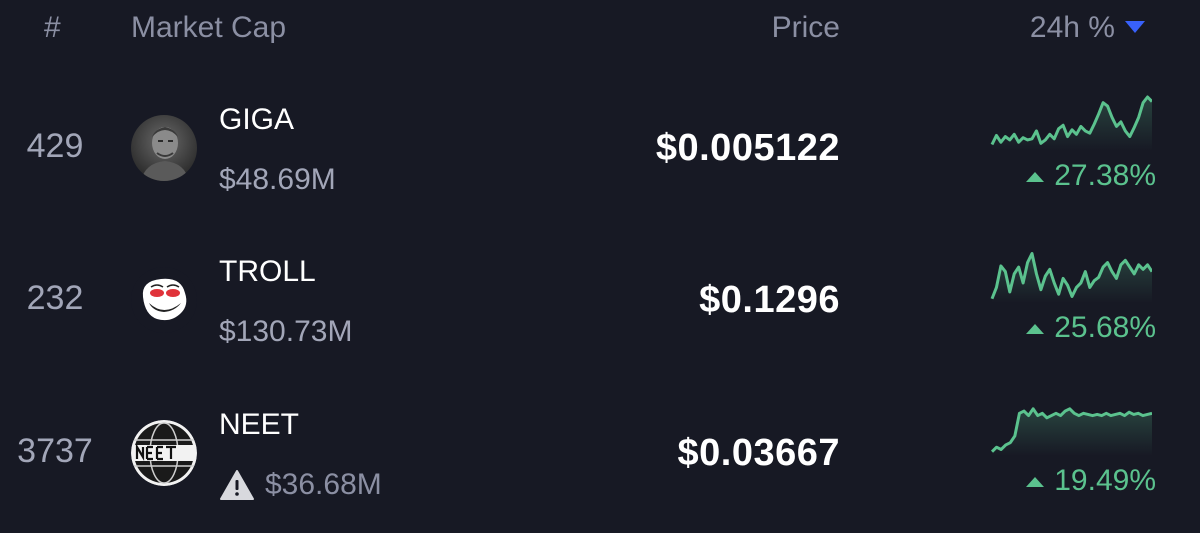 The image size is (1200, 533). Describe the element at coordinates (267, 272) in the screenshot. I see `coin-name: TROLL` at that location.